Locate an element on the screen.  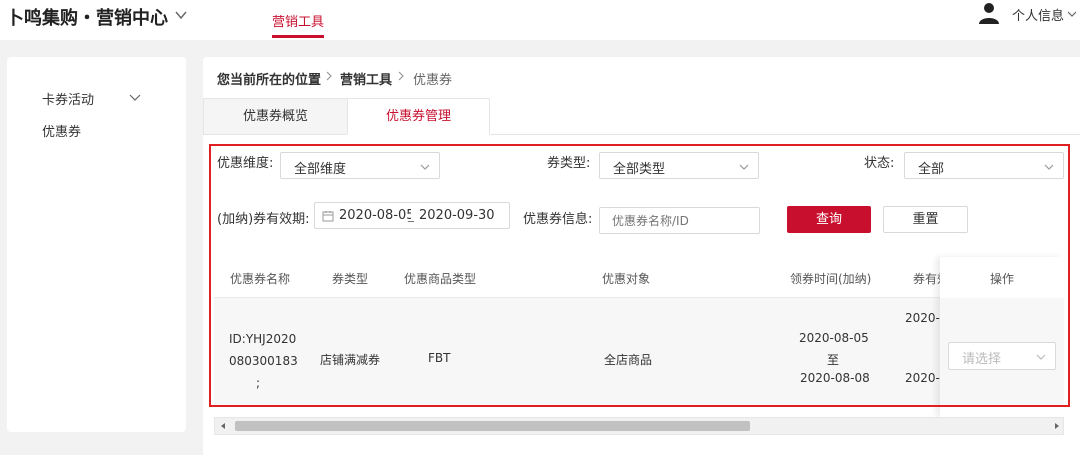
app-title: 卜鸣集购・营销中心 is located at coordinates (87, 17).